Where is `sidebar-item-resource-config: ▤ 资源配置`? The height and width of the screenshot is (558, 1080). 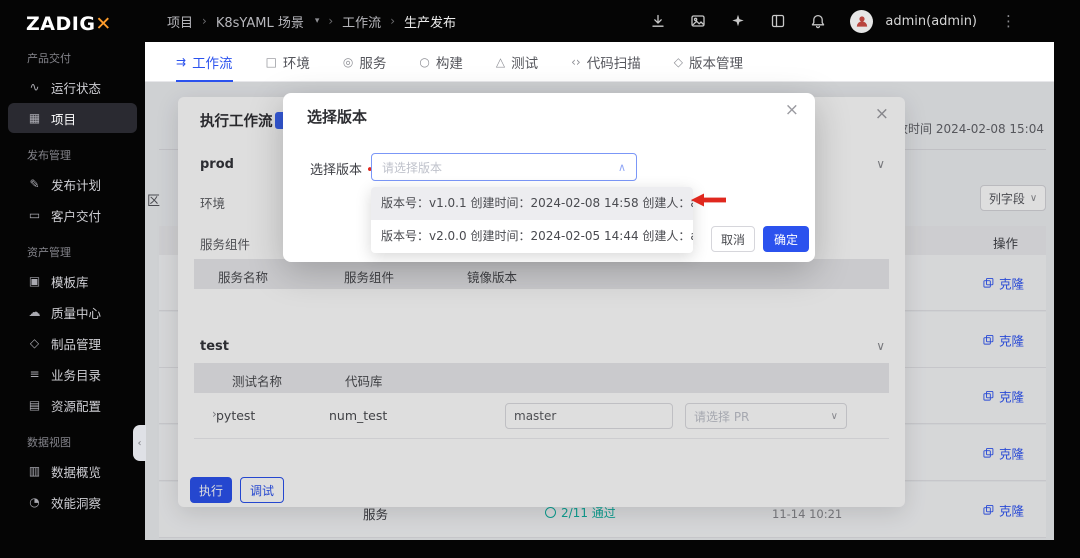 sidebar-item-resource-config: ▤ 资源配置 is located at coordinates (72, 405).